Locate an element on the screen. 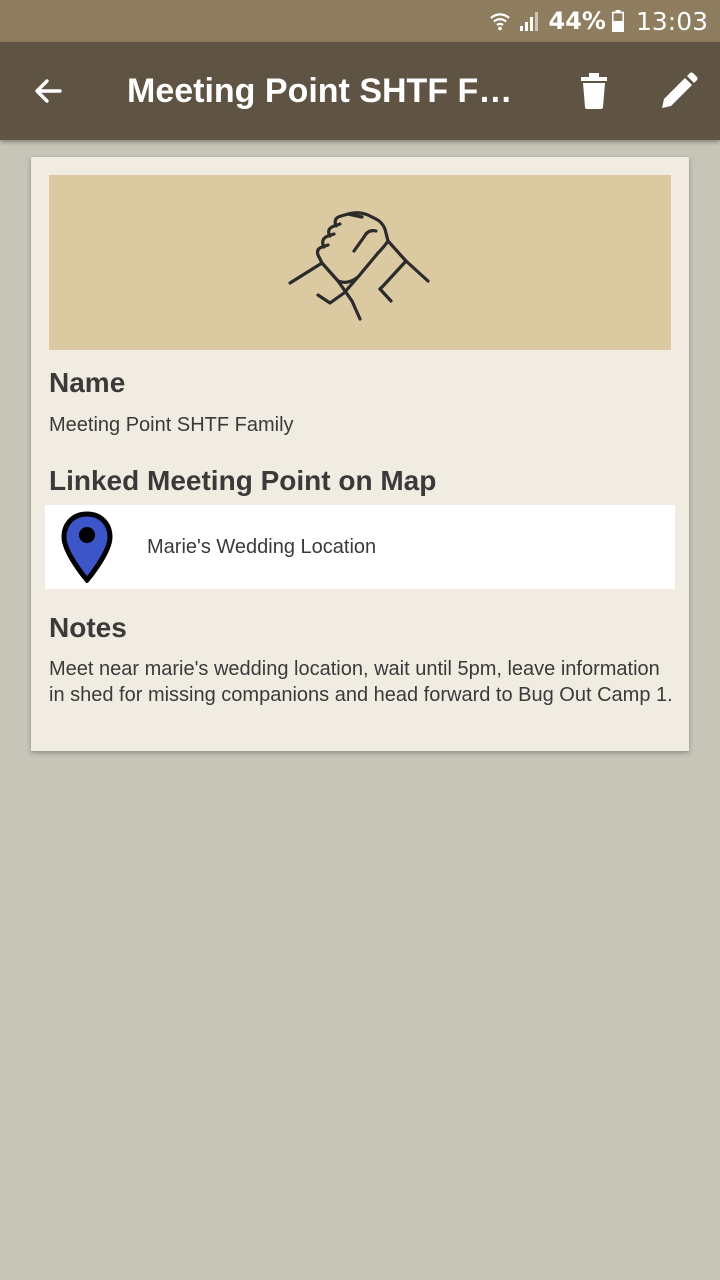 This screenshot has height=1280, width=720. battery-icon is located at coordinates (617, 21).